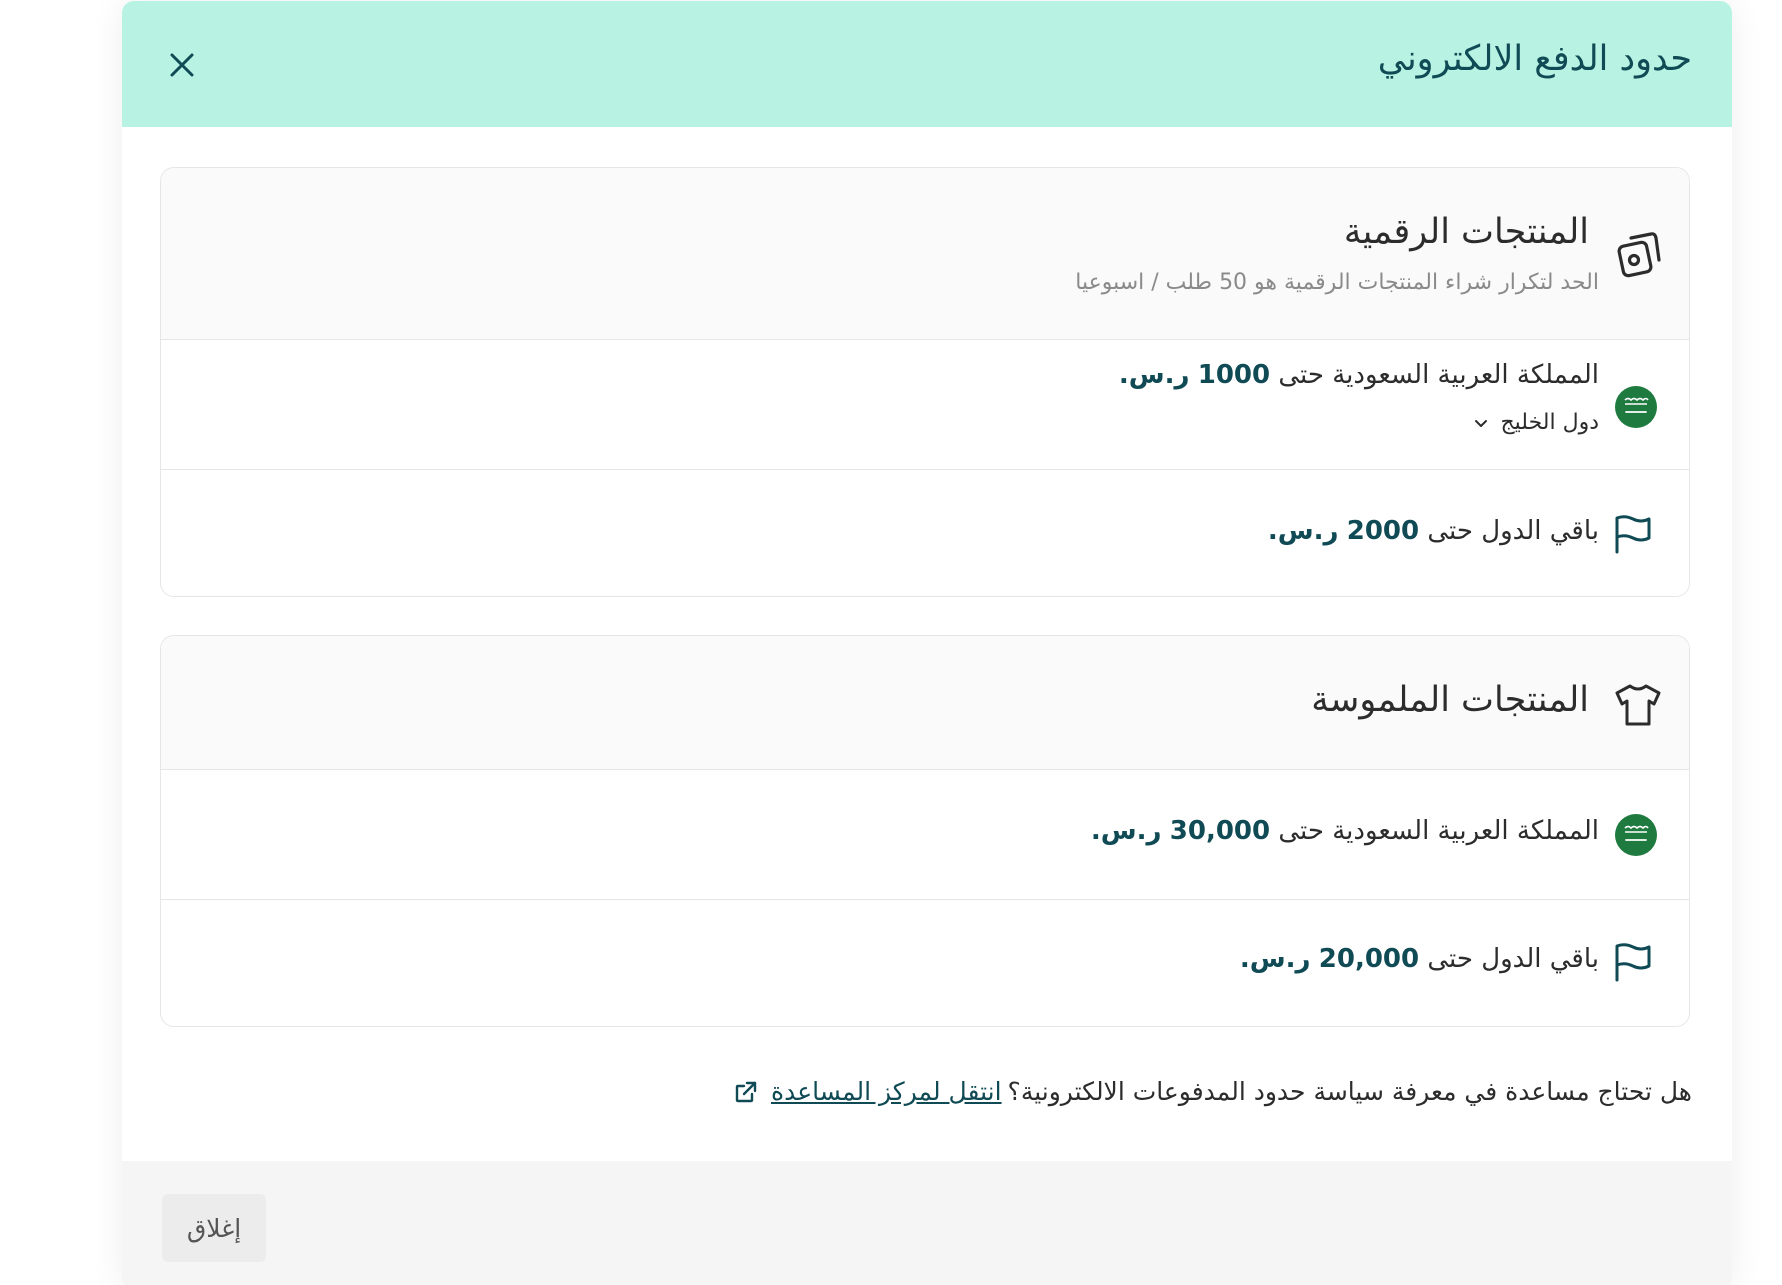  I want to click on physical-products-header: المنتجات الملموسة, so click(925, 703).